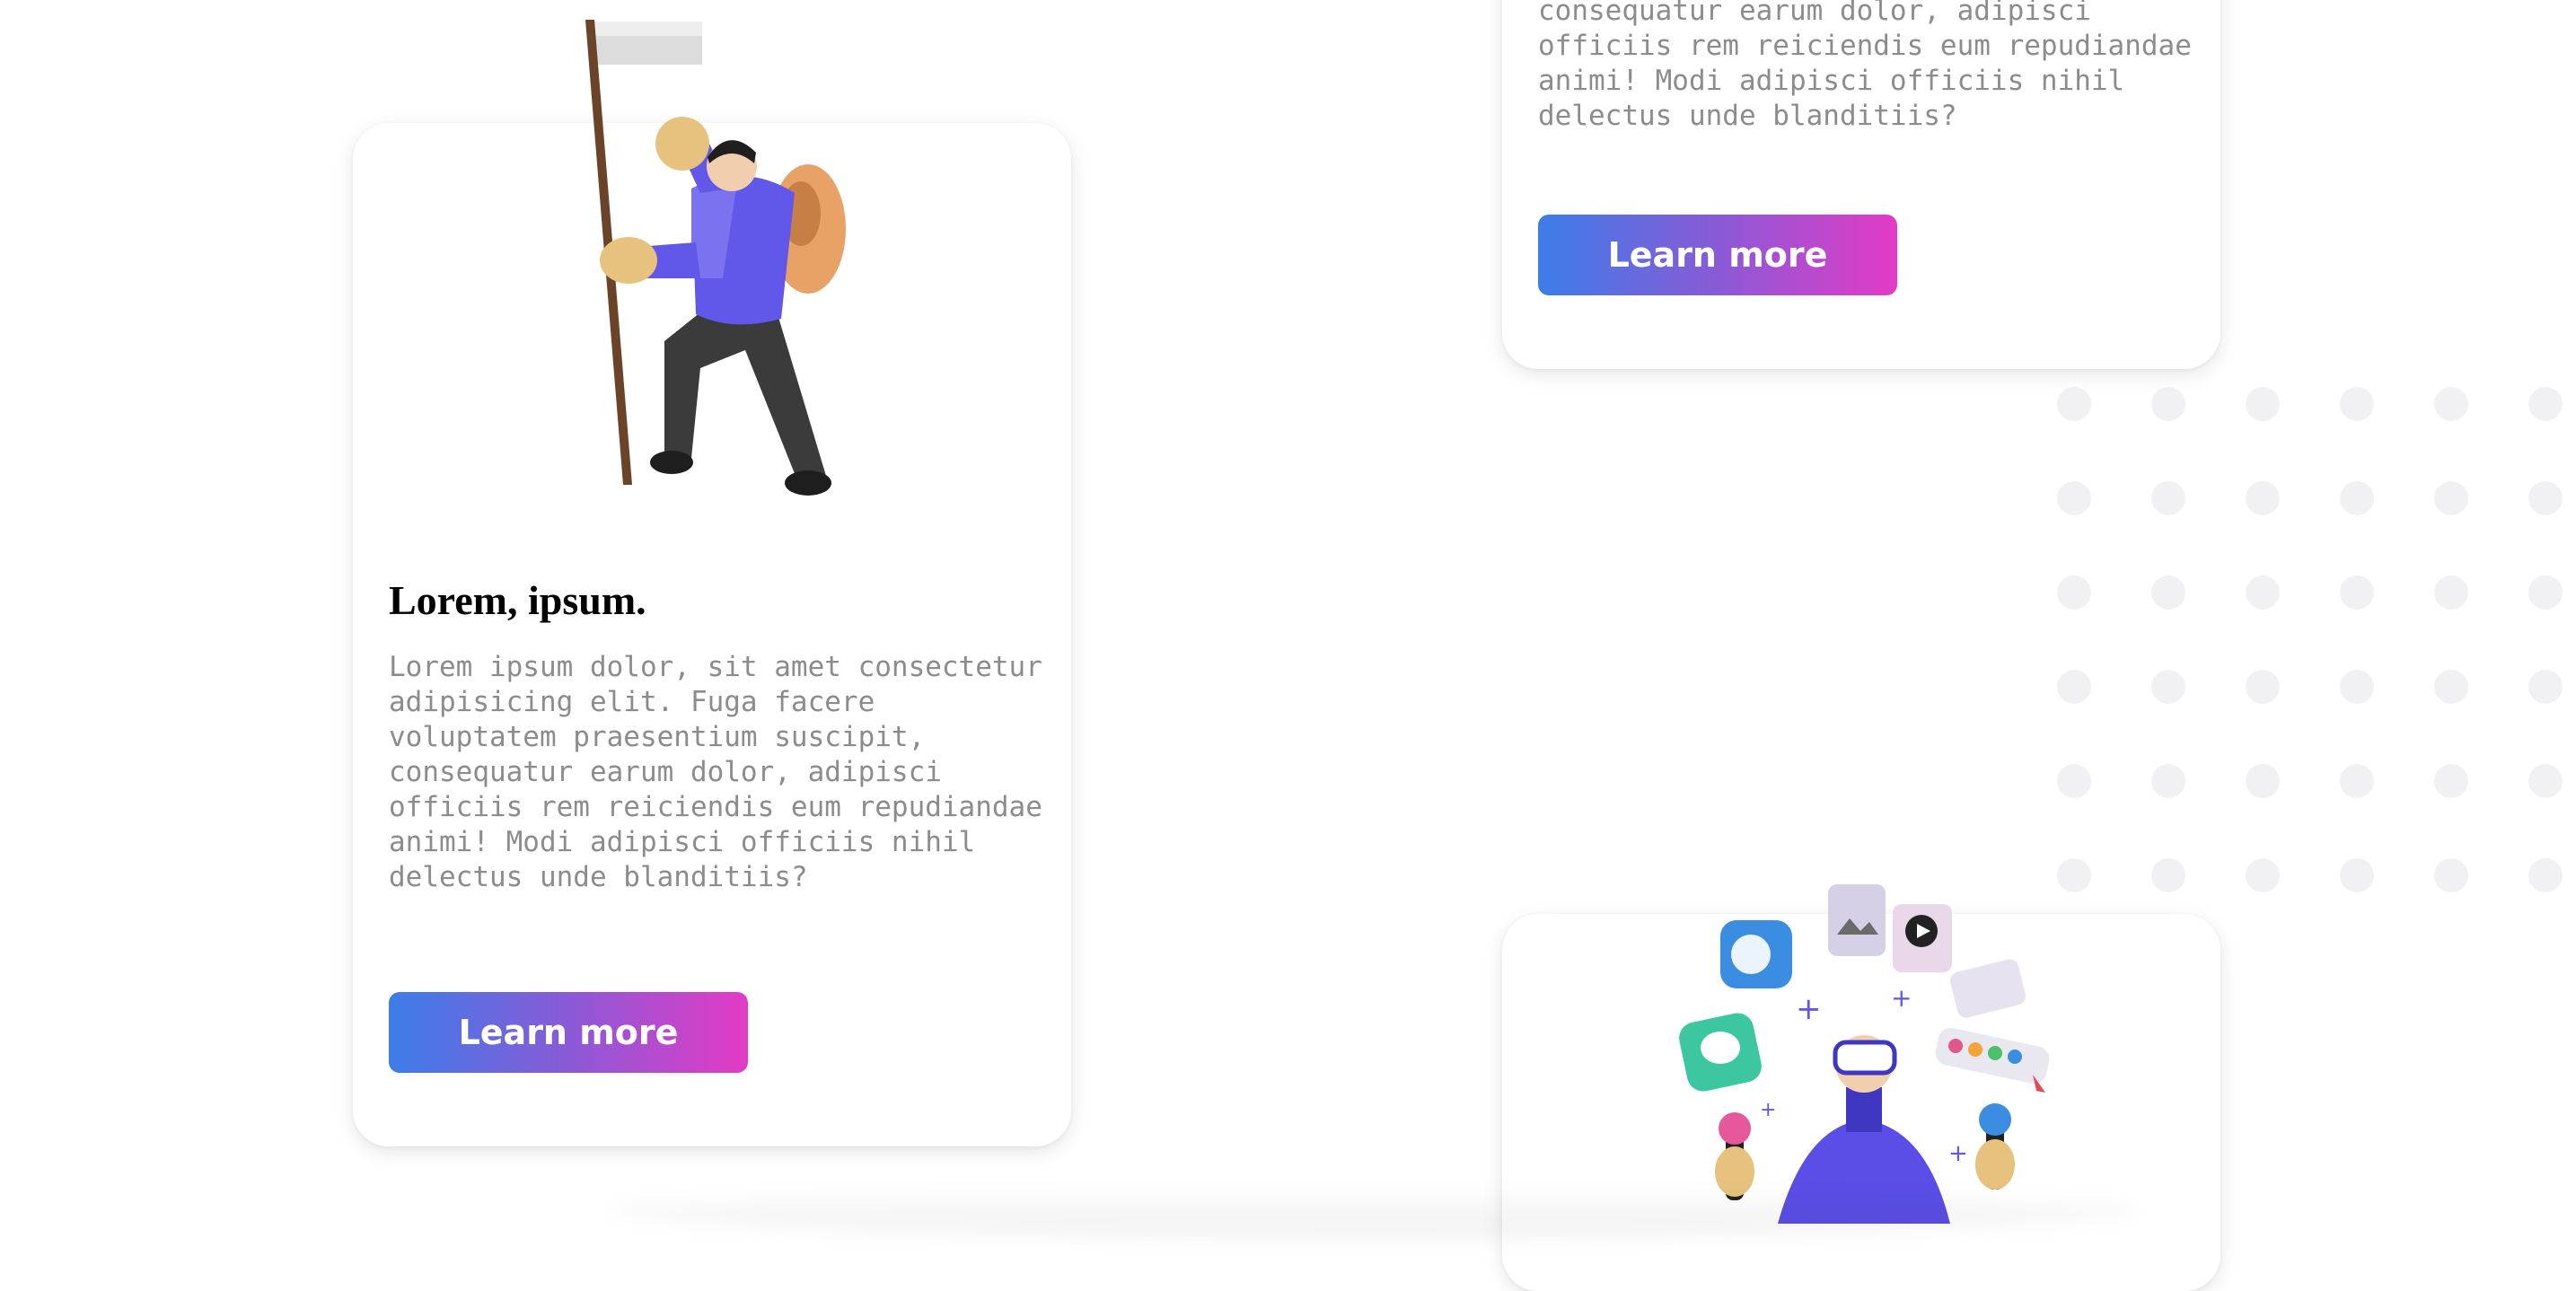  Describe the element at coordinates (517, 600) in the screenshot. I see `card-title: Lorem, ipsum.` at that location.